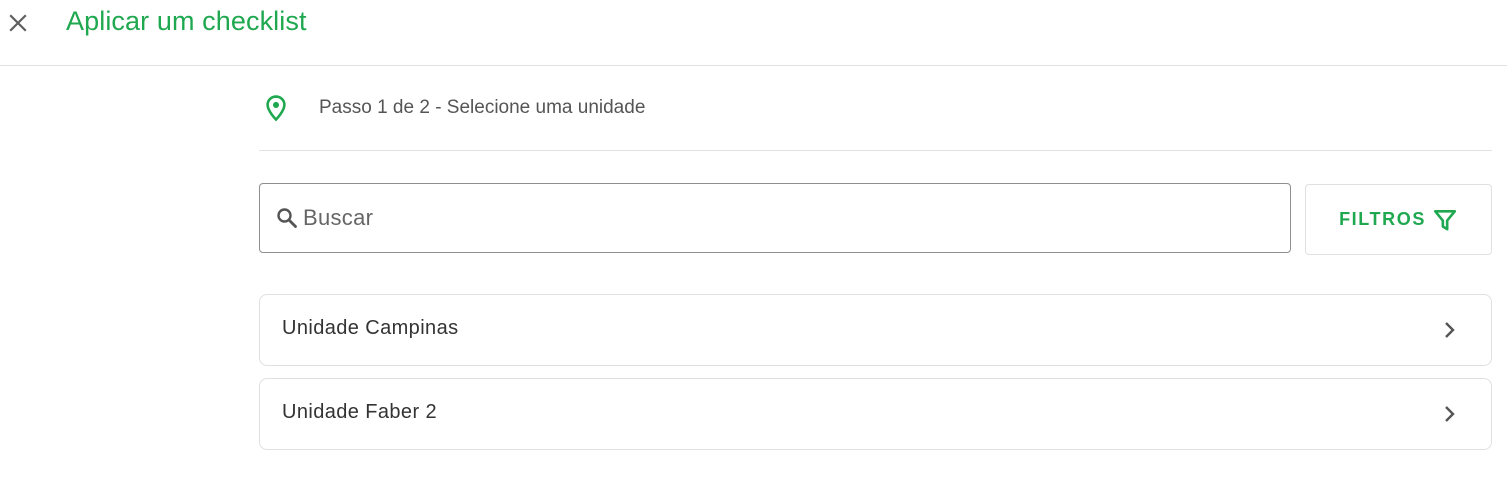  What do you see at coordinates (875, 414) in the screenshot?
I see `unit-item-faber-2: Unidade Faber 2` at bounding box center [875, 414].